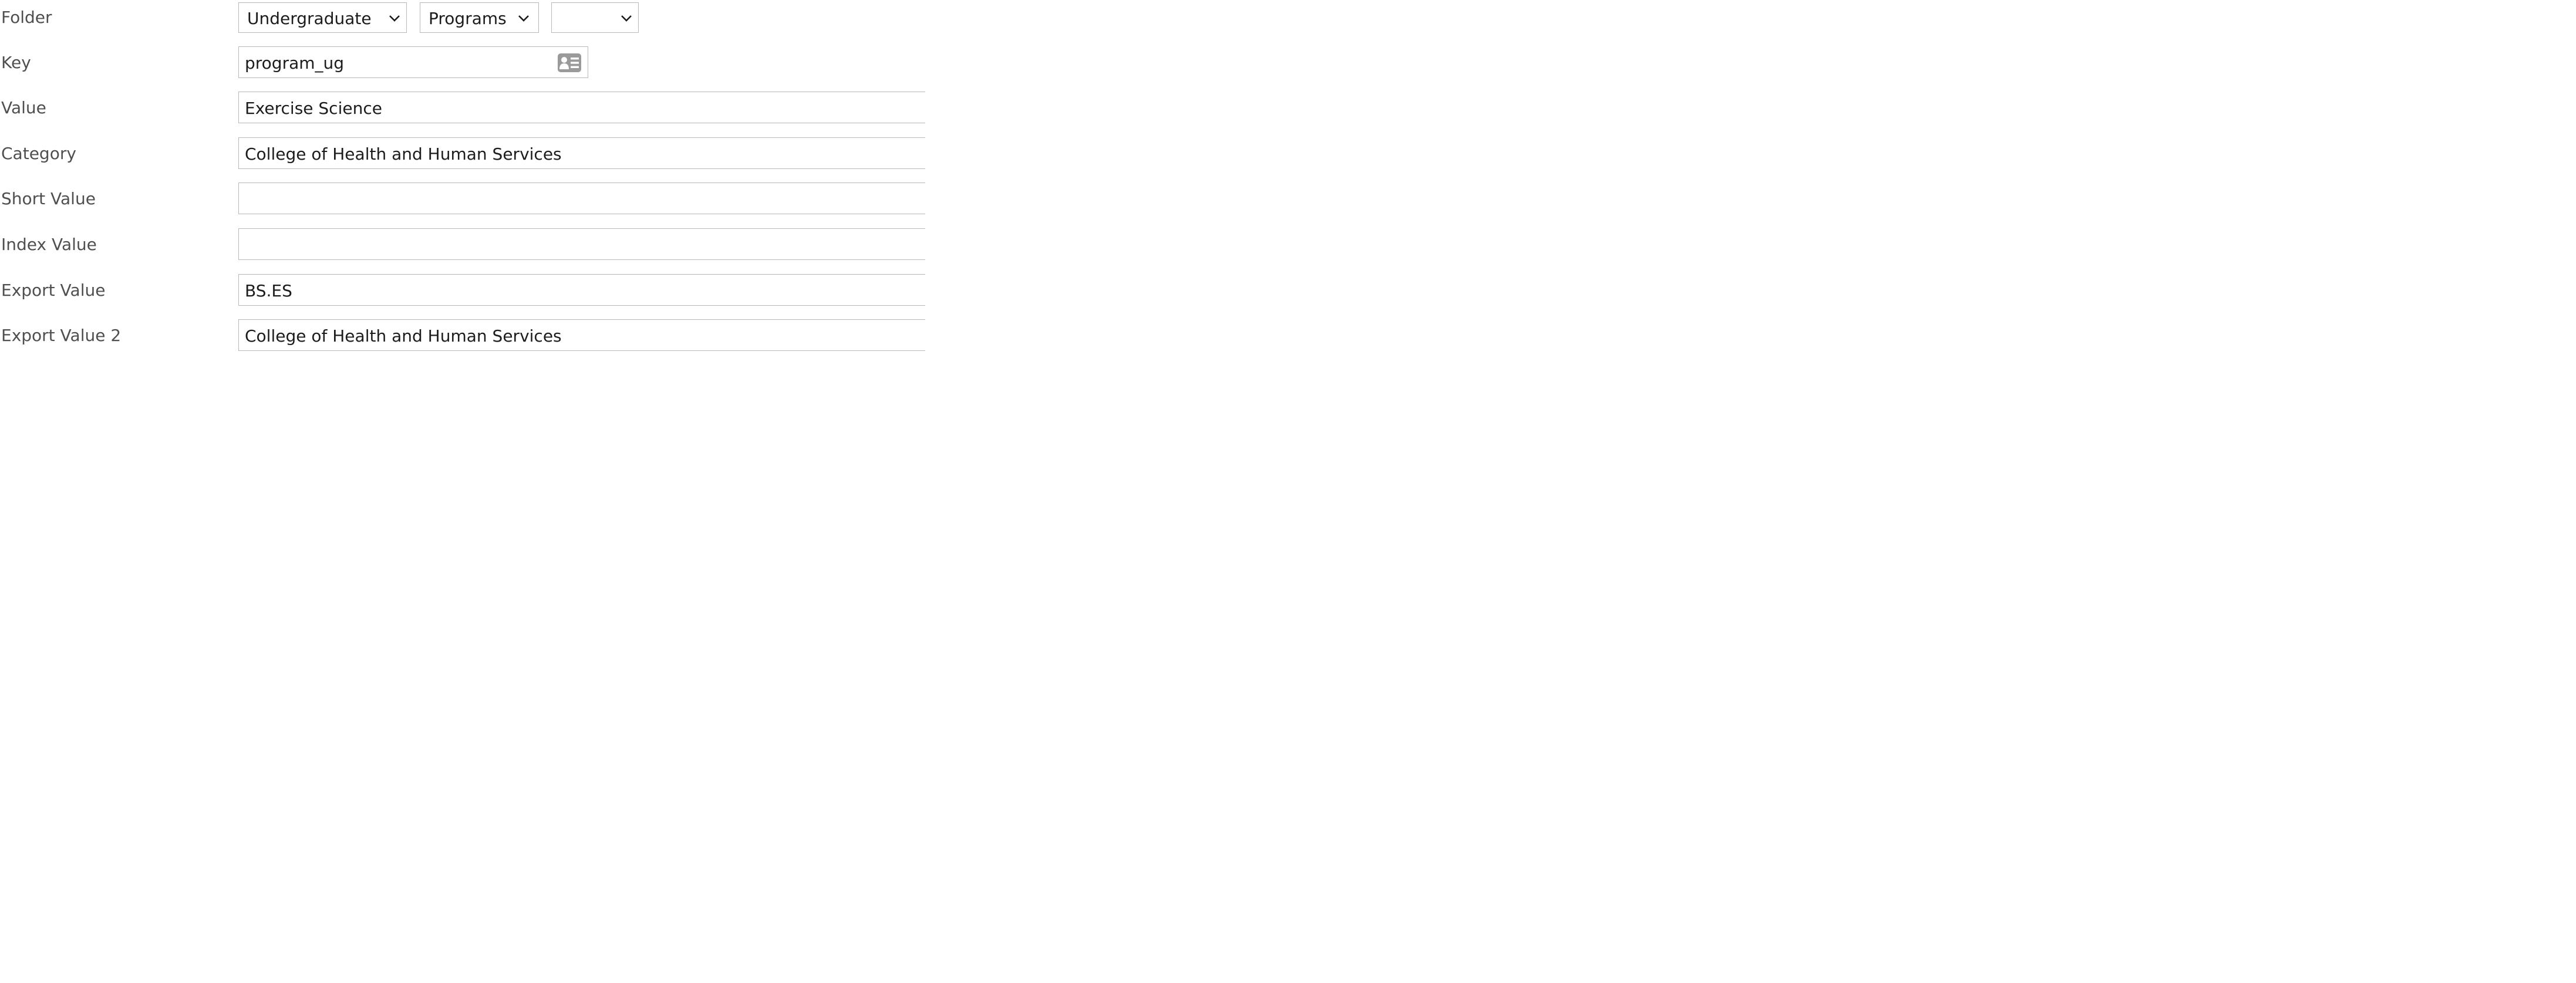 This screenshot has height=983, width=2576. I want to click on category-input: College of Health and Human Services, so click(581, 153).